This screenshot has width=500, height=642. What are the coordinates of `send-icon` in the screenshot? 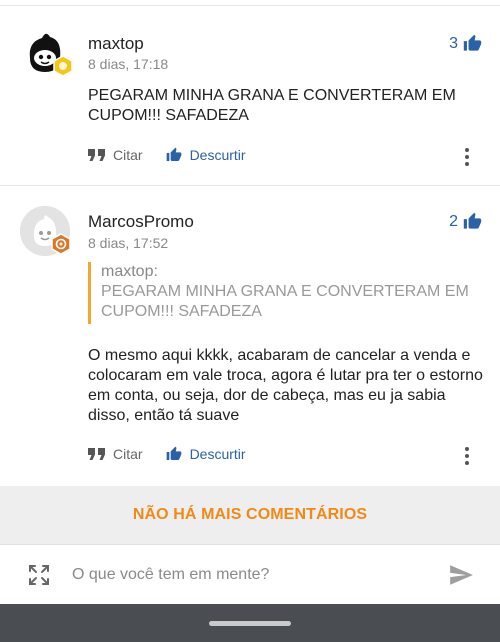 It's located at (461, 575).